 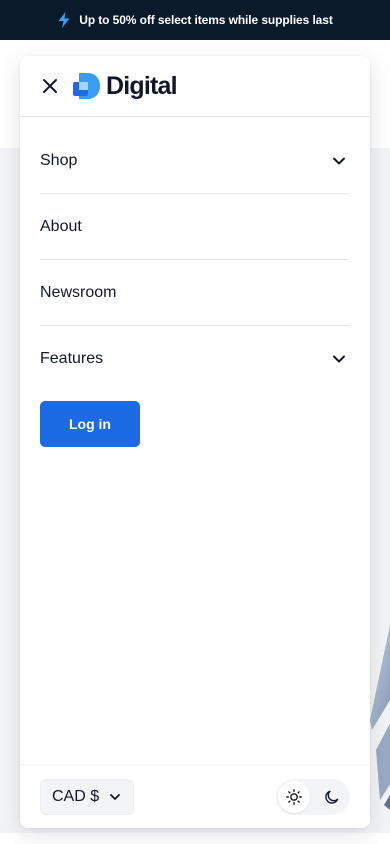 I want to click on nav-item-newsroom: Newsroom, so click(x=195, y=293).